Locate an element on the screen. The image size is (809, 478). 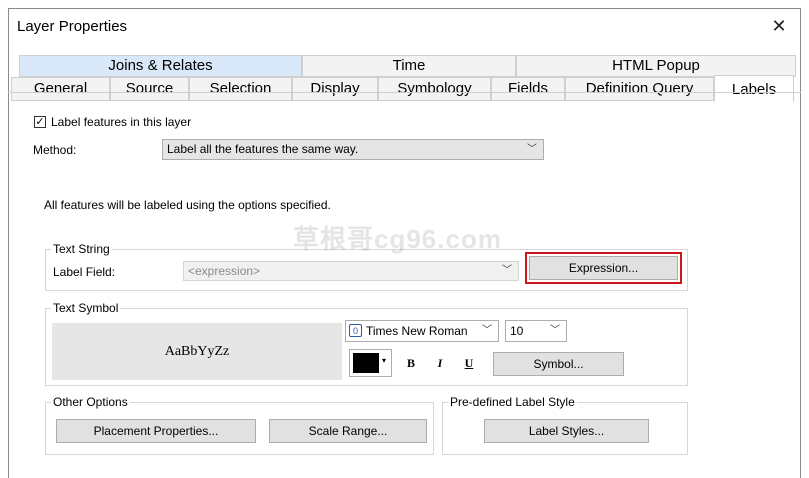
tab-html-popup: HTML Popup is located at coordinates (656, 66).